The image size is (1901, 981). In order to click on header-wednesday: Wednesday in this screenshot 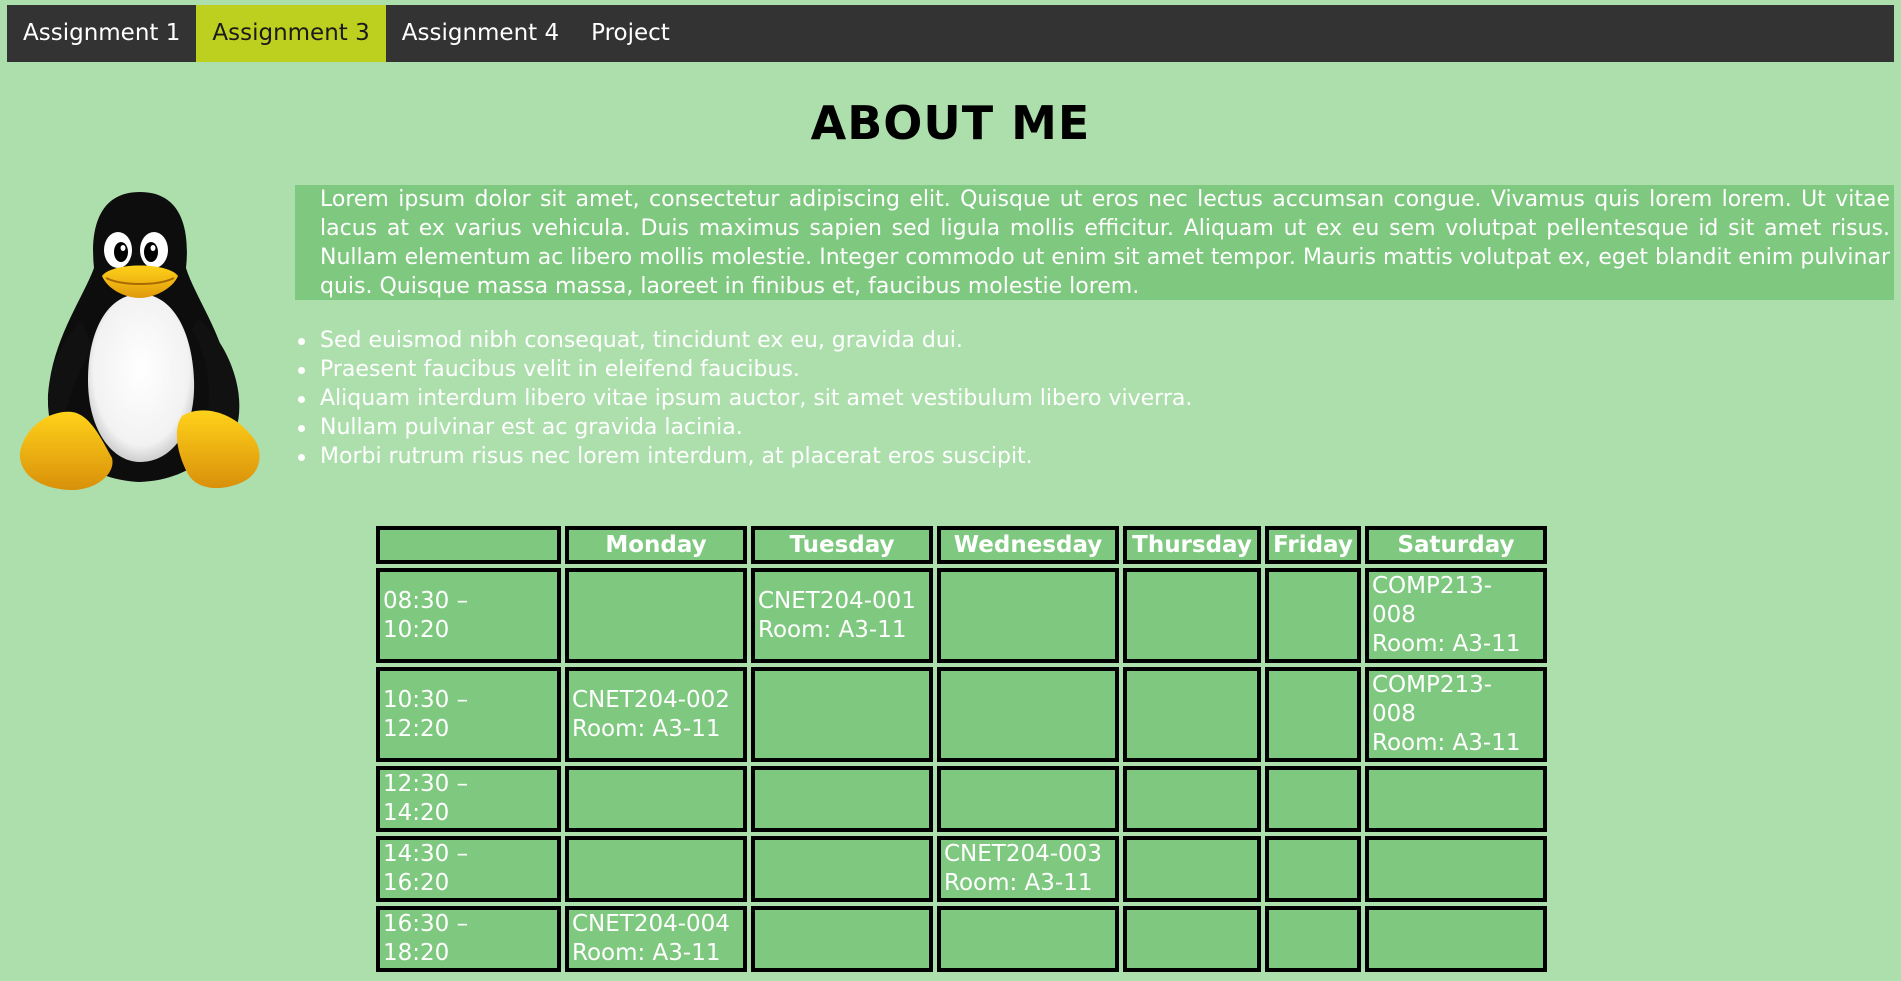, I will do `click(1028, 545)`.